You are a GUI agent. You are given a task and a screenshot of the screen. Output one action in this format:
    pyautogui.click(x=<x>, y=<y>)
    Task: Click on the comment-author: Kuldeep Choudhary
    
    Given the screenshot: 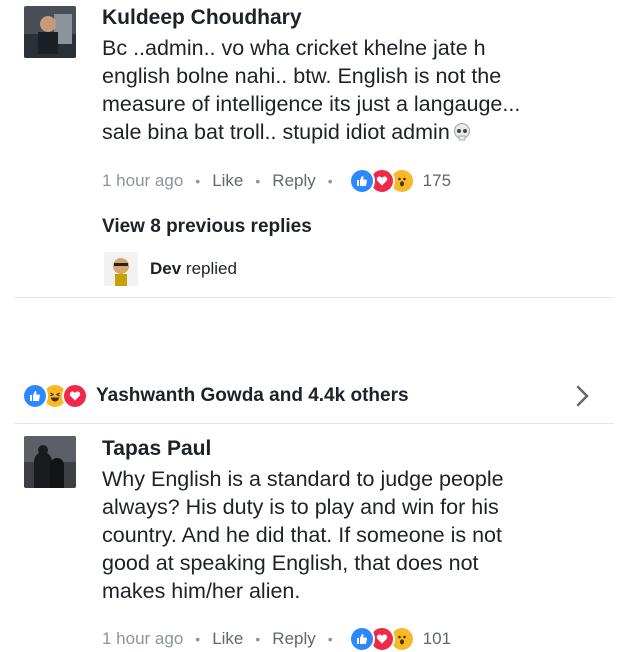 What is the action you would take?
    pyautogui.click(x=202, y=18)
    